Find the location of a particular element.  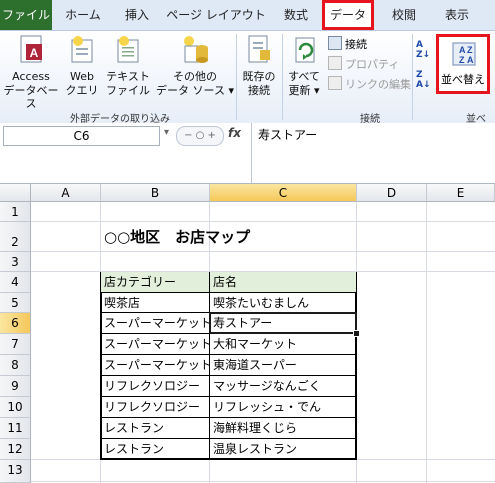

table-cell-store: 温泉レストラン is located at coordinates (283, 449).